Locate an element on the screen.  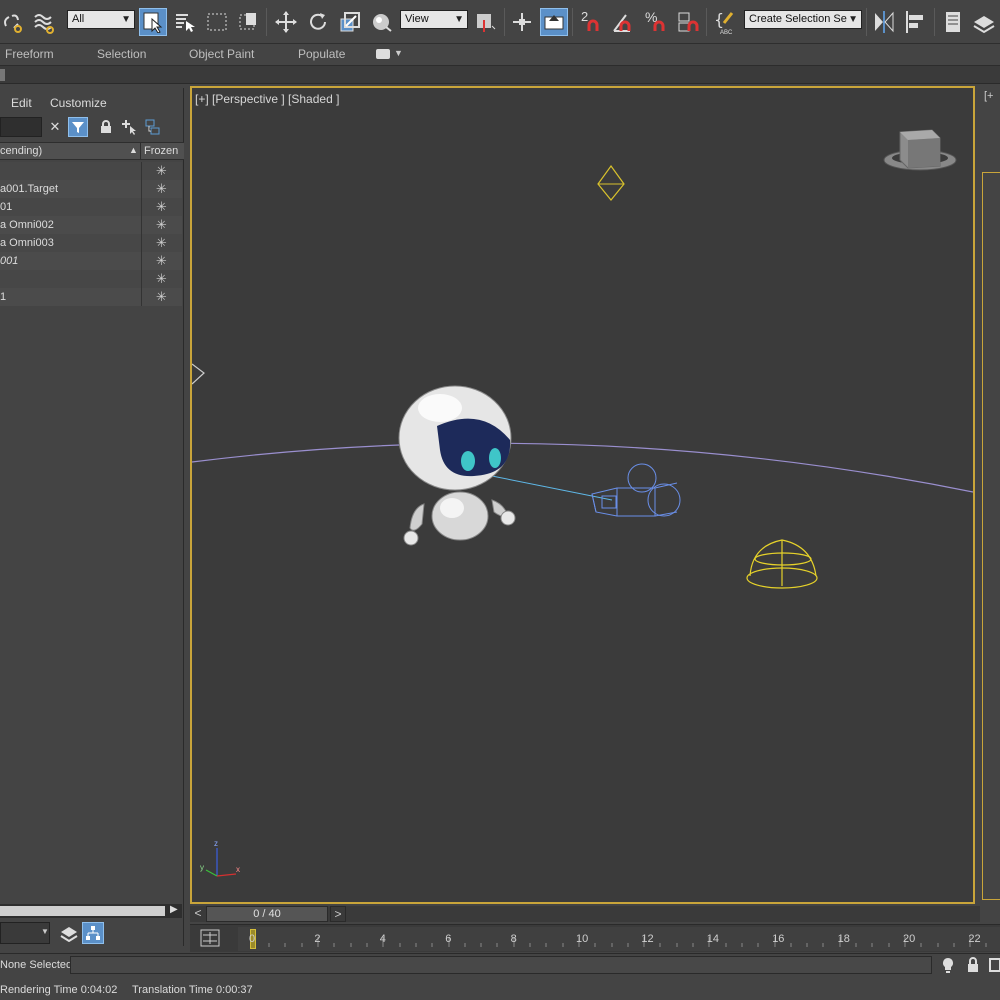
time-prev-button: < is located at coordinates (198, 914).